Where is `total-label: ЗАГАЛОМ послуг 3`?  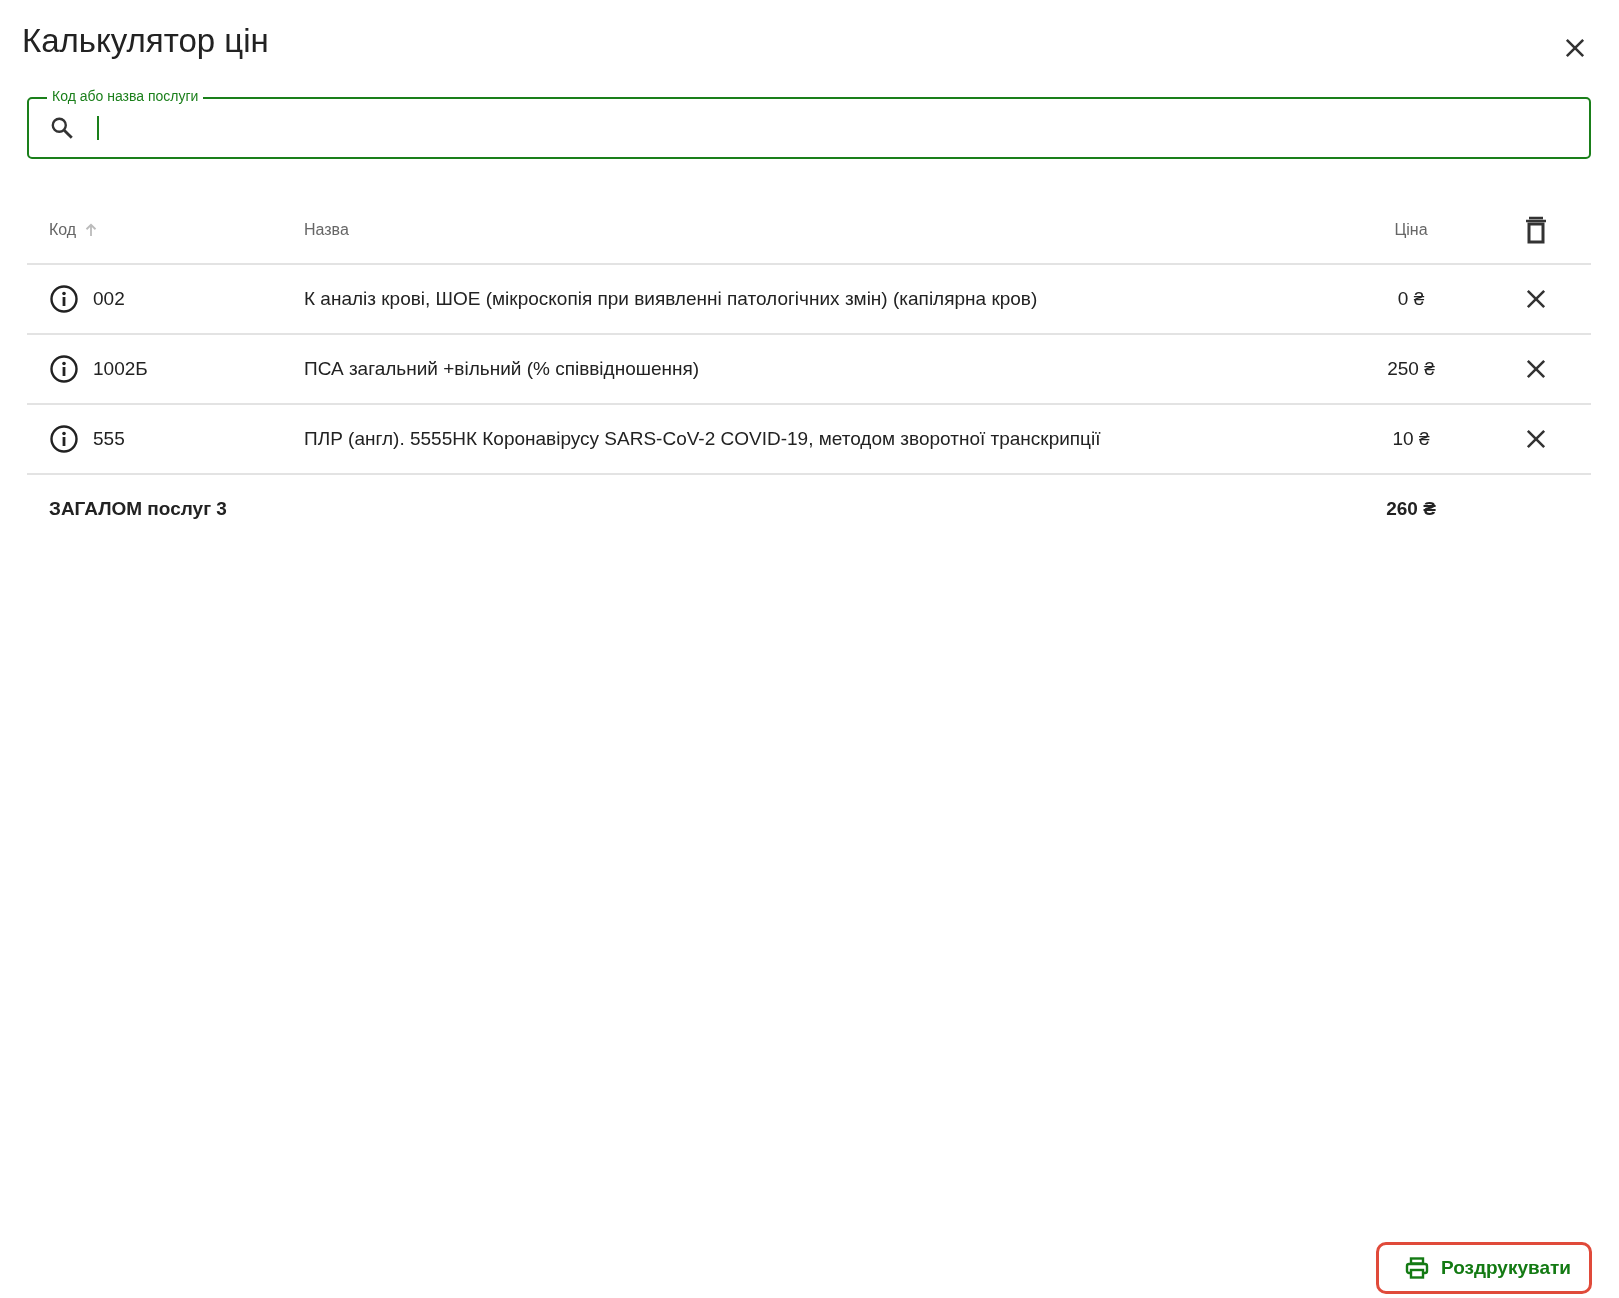
total-label: ЗАГАЛОМ послуг 3 is located at coordinates (138, 509).